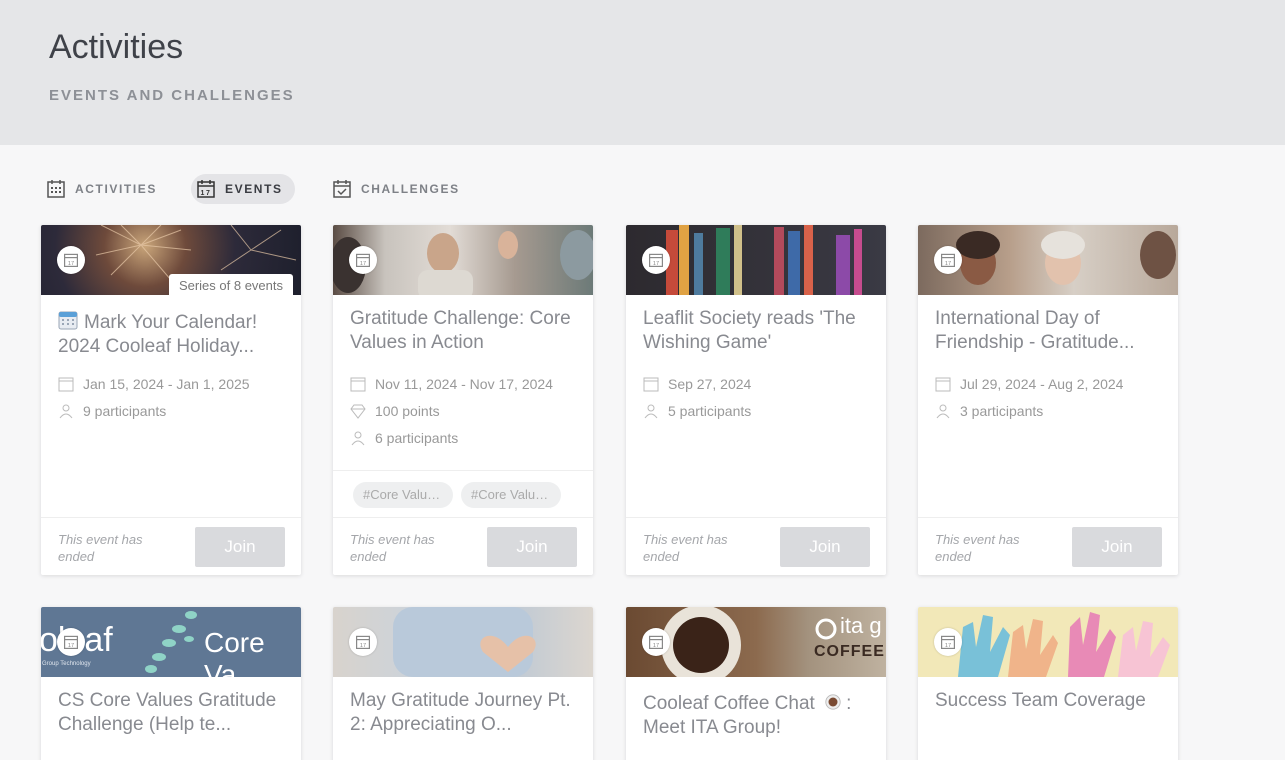  What do you see at coordinates (464, 384) in the screenshot?
I see `event-dates-text: Nov 11, 2024 - Nov 17, 2024` at bounding box center [464, 384].